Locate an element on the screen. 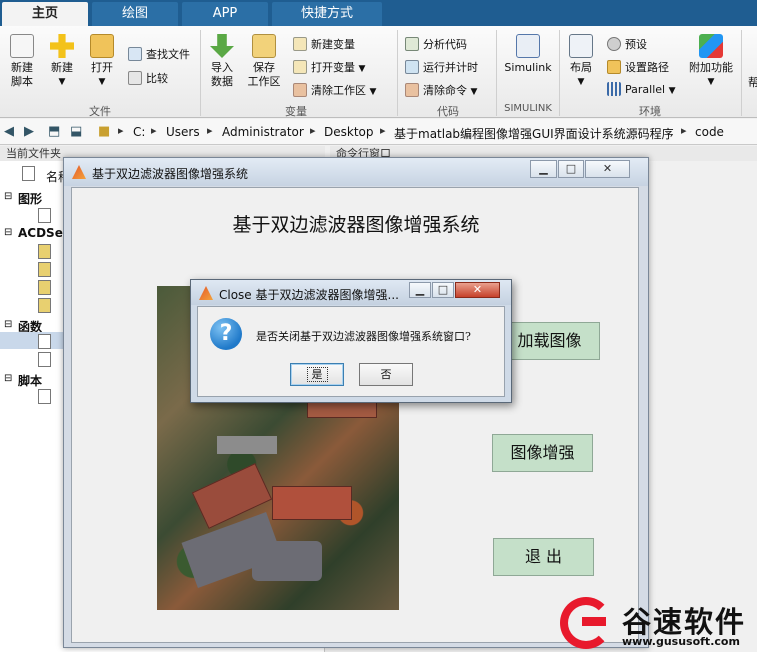 The height and width of the screenshot is (652, 757). save-workspace-icon is located at coordinates (264, 46).